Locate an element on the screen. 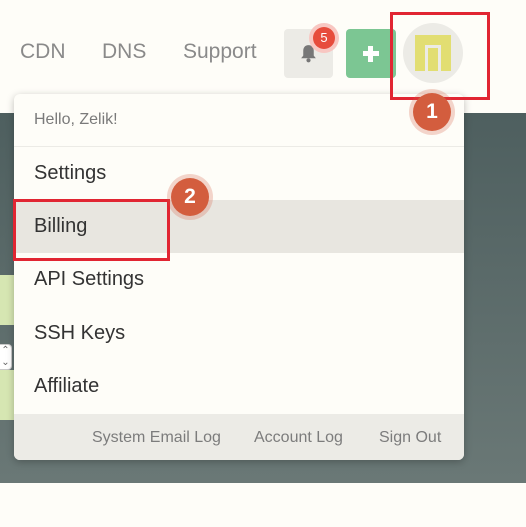 The image size is (526, 527). menu-item-label: API Settings is located at coordinates (89, 279).